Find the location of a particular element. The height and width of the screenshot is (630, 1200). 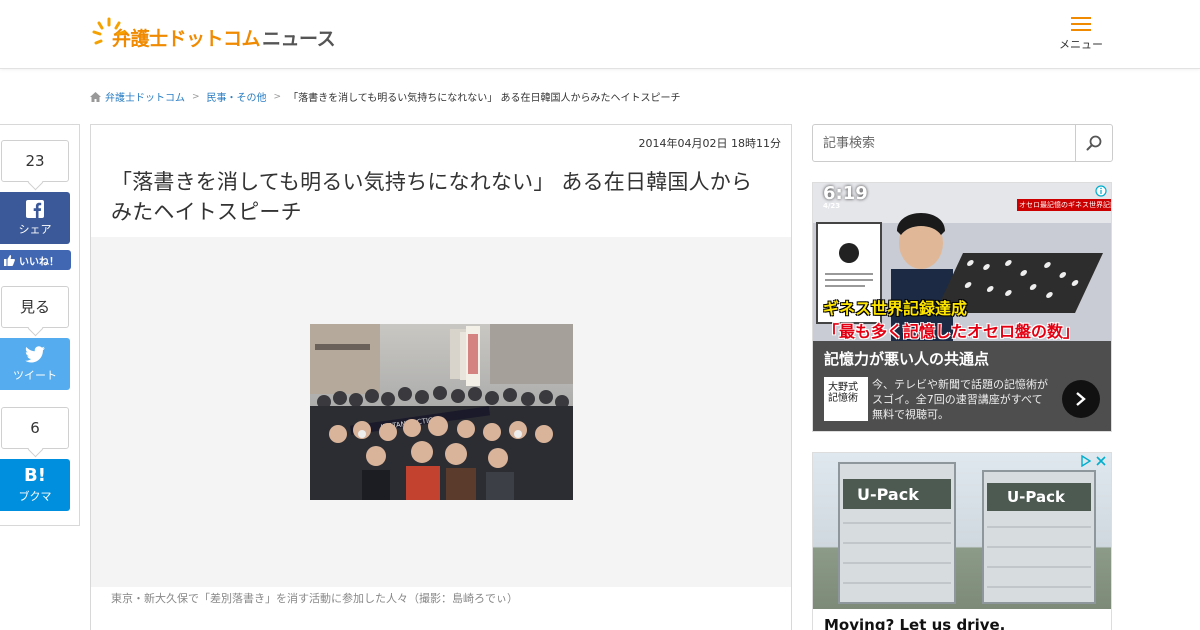

hatena-bookmark-button: B! ブクマ is located at coordinates (35, 485).